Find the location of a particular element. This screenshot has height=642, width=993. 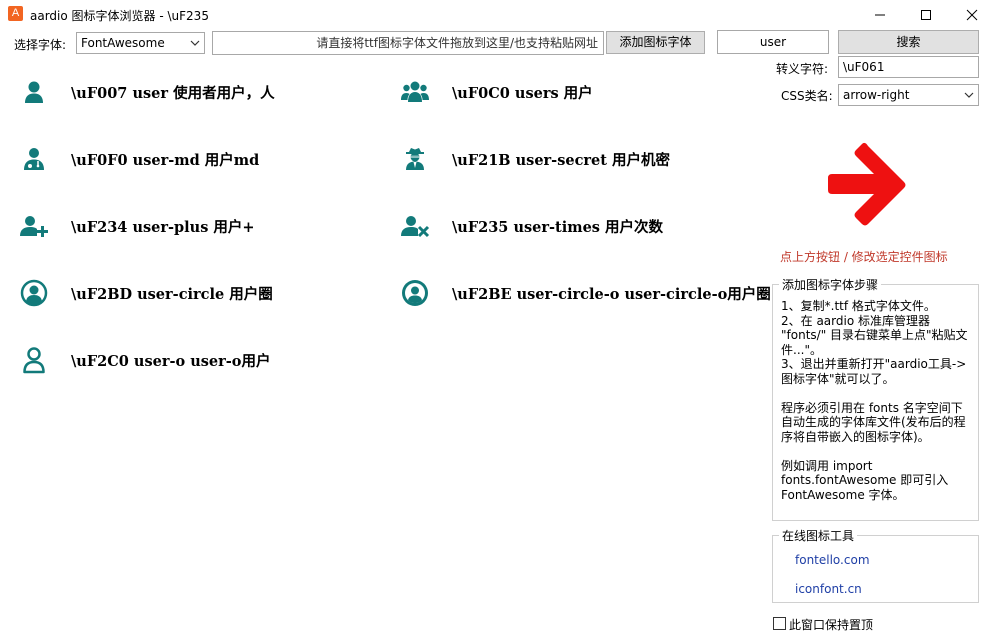

icon-caption: \uF2C0 user-o user-o用户 is located at coordinates (171, 361).